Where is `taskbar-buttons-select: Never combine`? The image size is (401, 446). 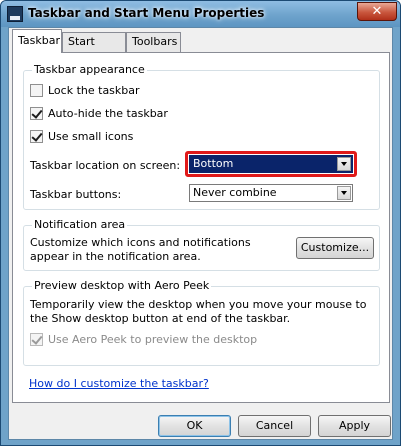 taskbar-buttons-select: Never combine is located at coordinates (271, 193).